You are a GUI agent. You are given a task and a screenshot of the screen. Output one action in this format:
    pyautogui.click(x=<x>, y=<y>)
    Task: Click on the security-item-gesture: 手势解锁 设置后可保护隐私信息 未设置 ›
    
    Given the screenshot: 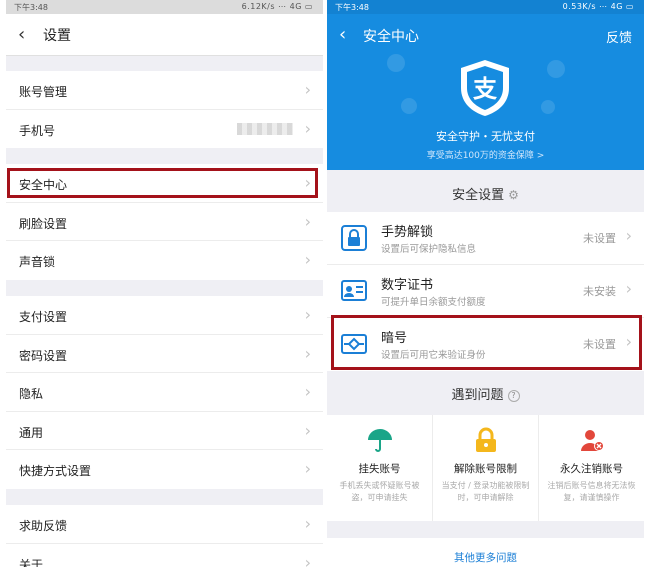 What is the action you would take?
    pyautogui.click(x=485, y=238)
    